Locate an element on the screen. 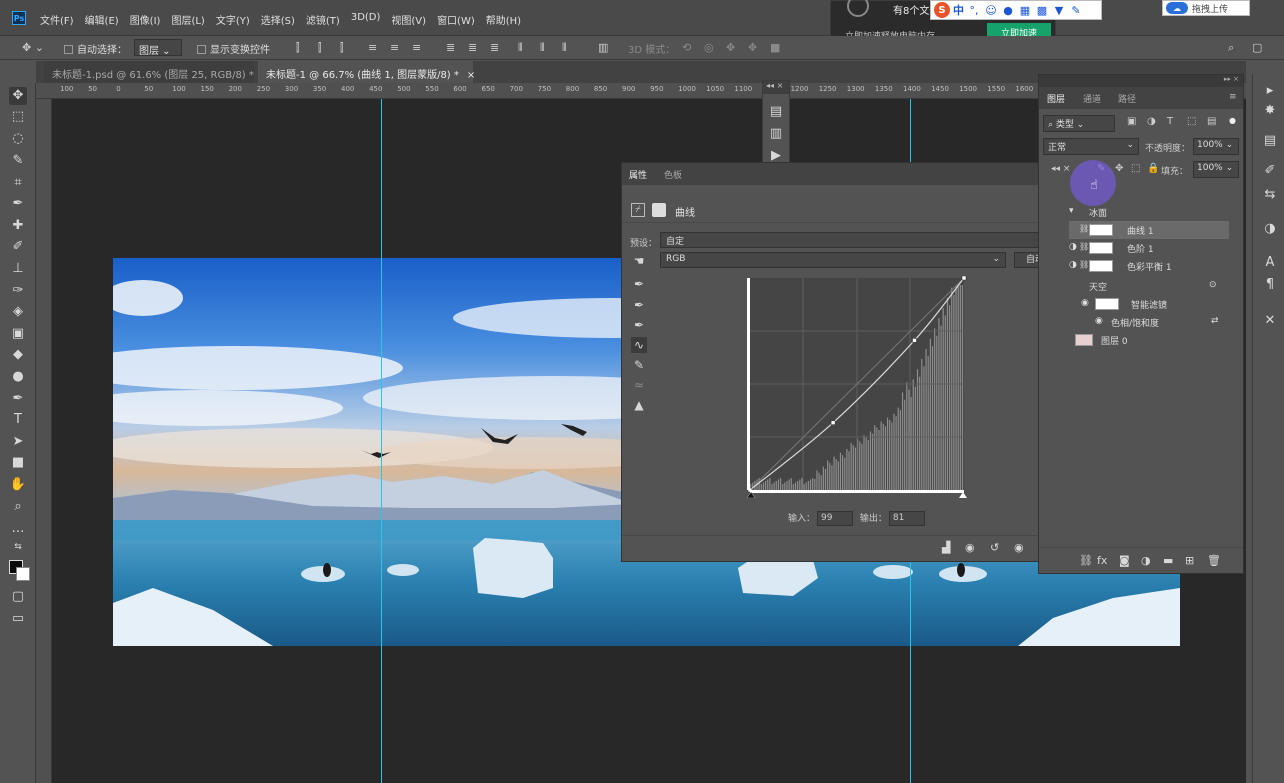  blend-mode-dropdown: 正常 ⌄ is located at coordinates (1091, 146).